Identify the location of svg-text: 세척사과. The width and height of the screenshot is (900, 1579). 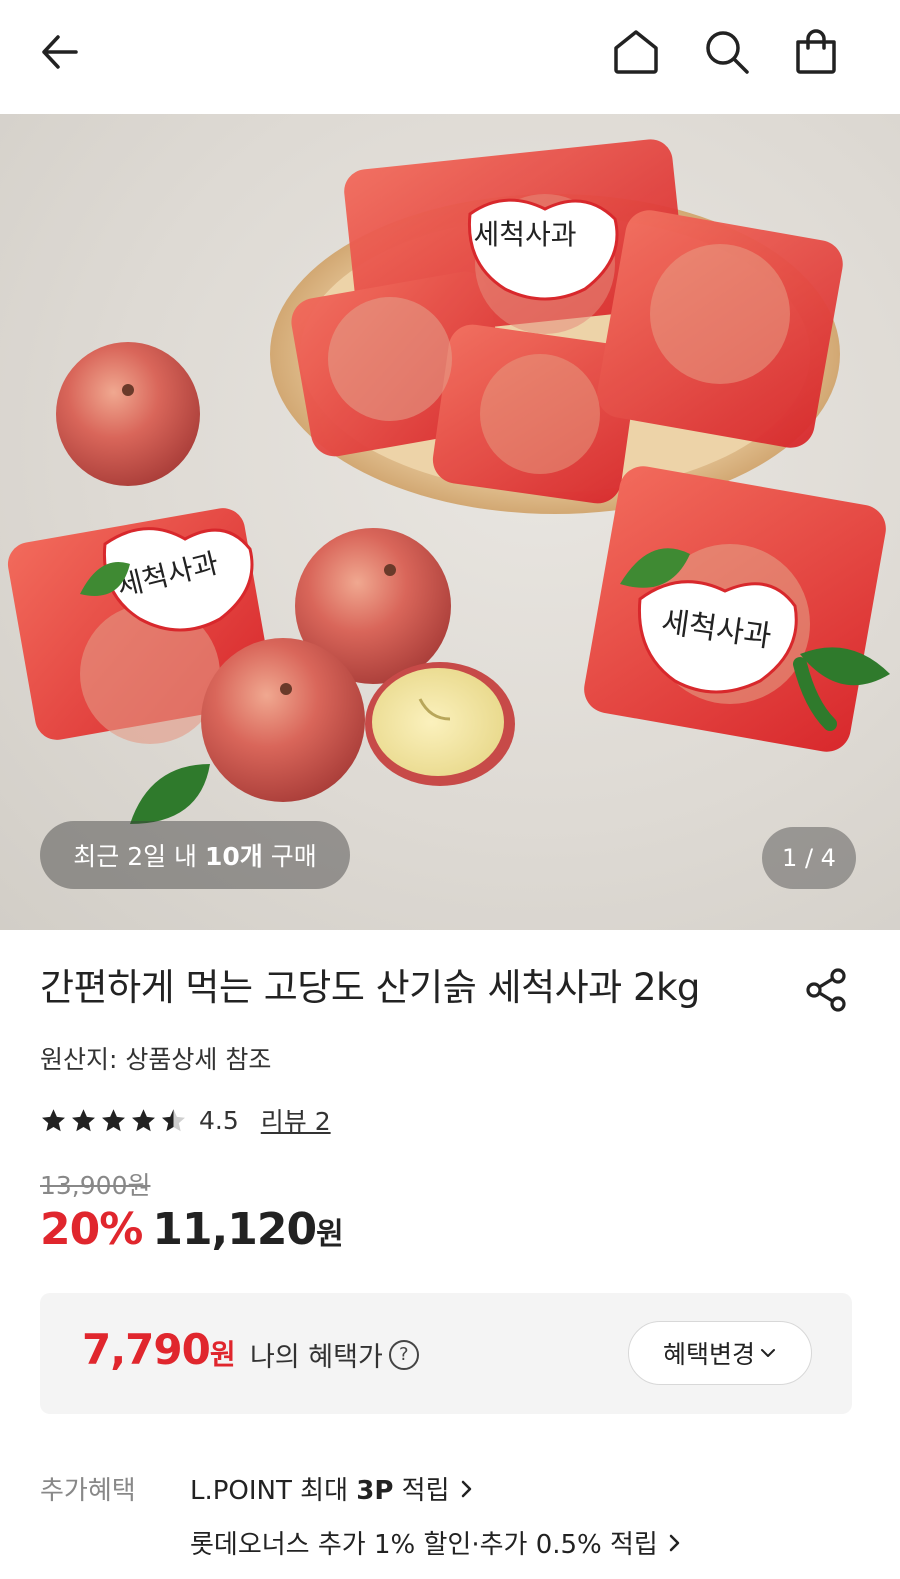
(524, 234).